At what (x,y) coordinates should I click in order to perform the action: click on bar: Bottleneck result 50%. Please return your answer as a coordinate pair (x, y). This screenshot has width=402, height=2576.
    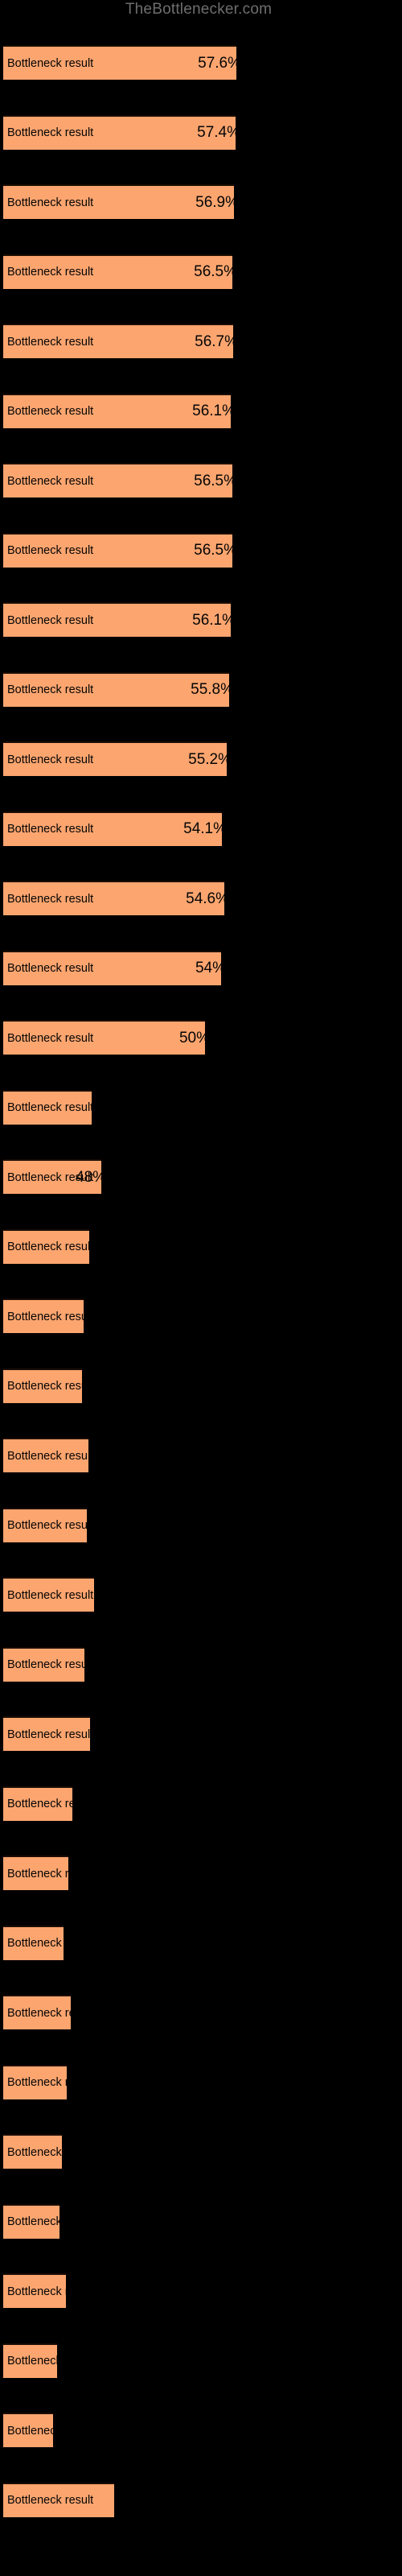
    Looking at the image, I should click on (104, 1037).